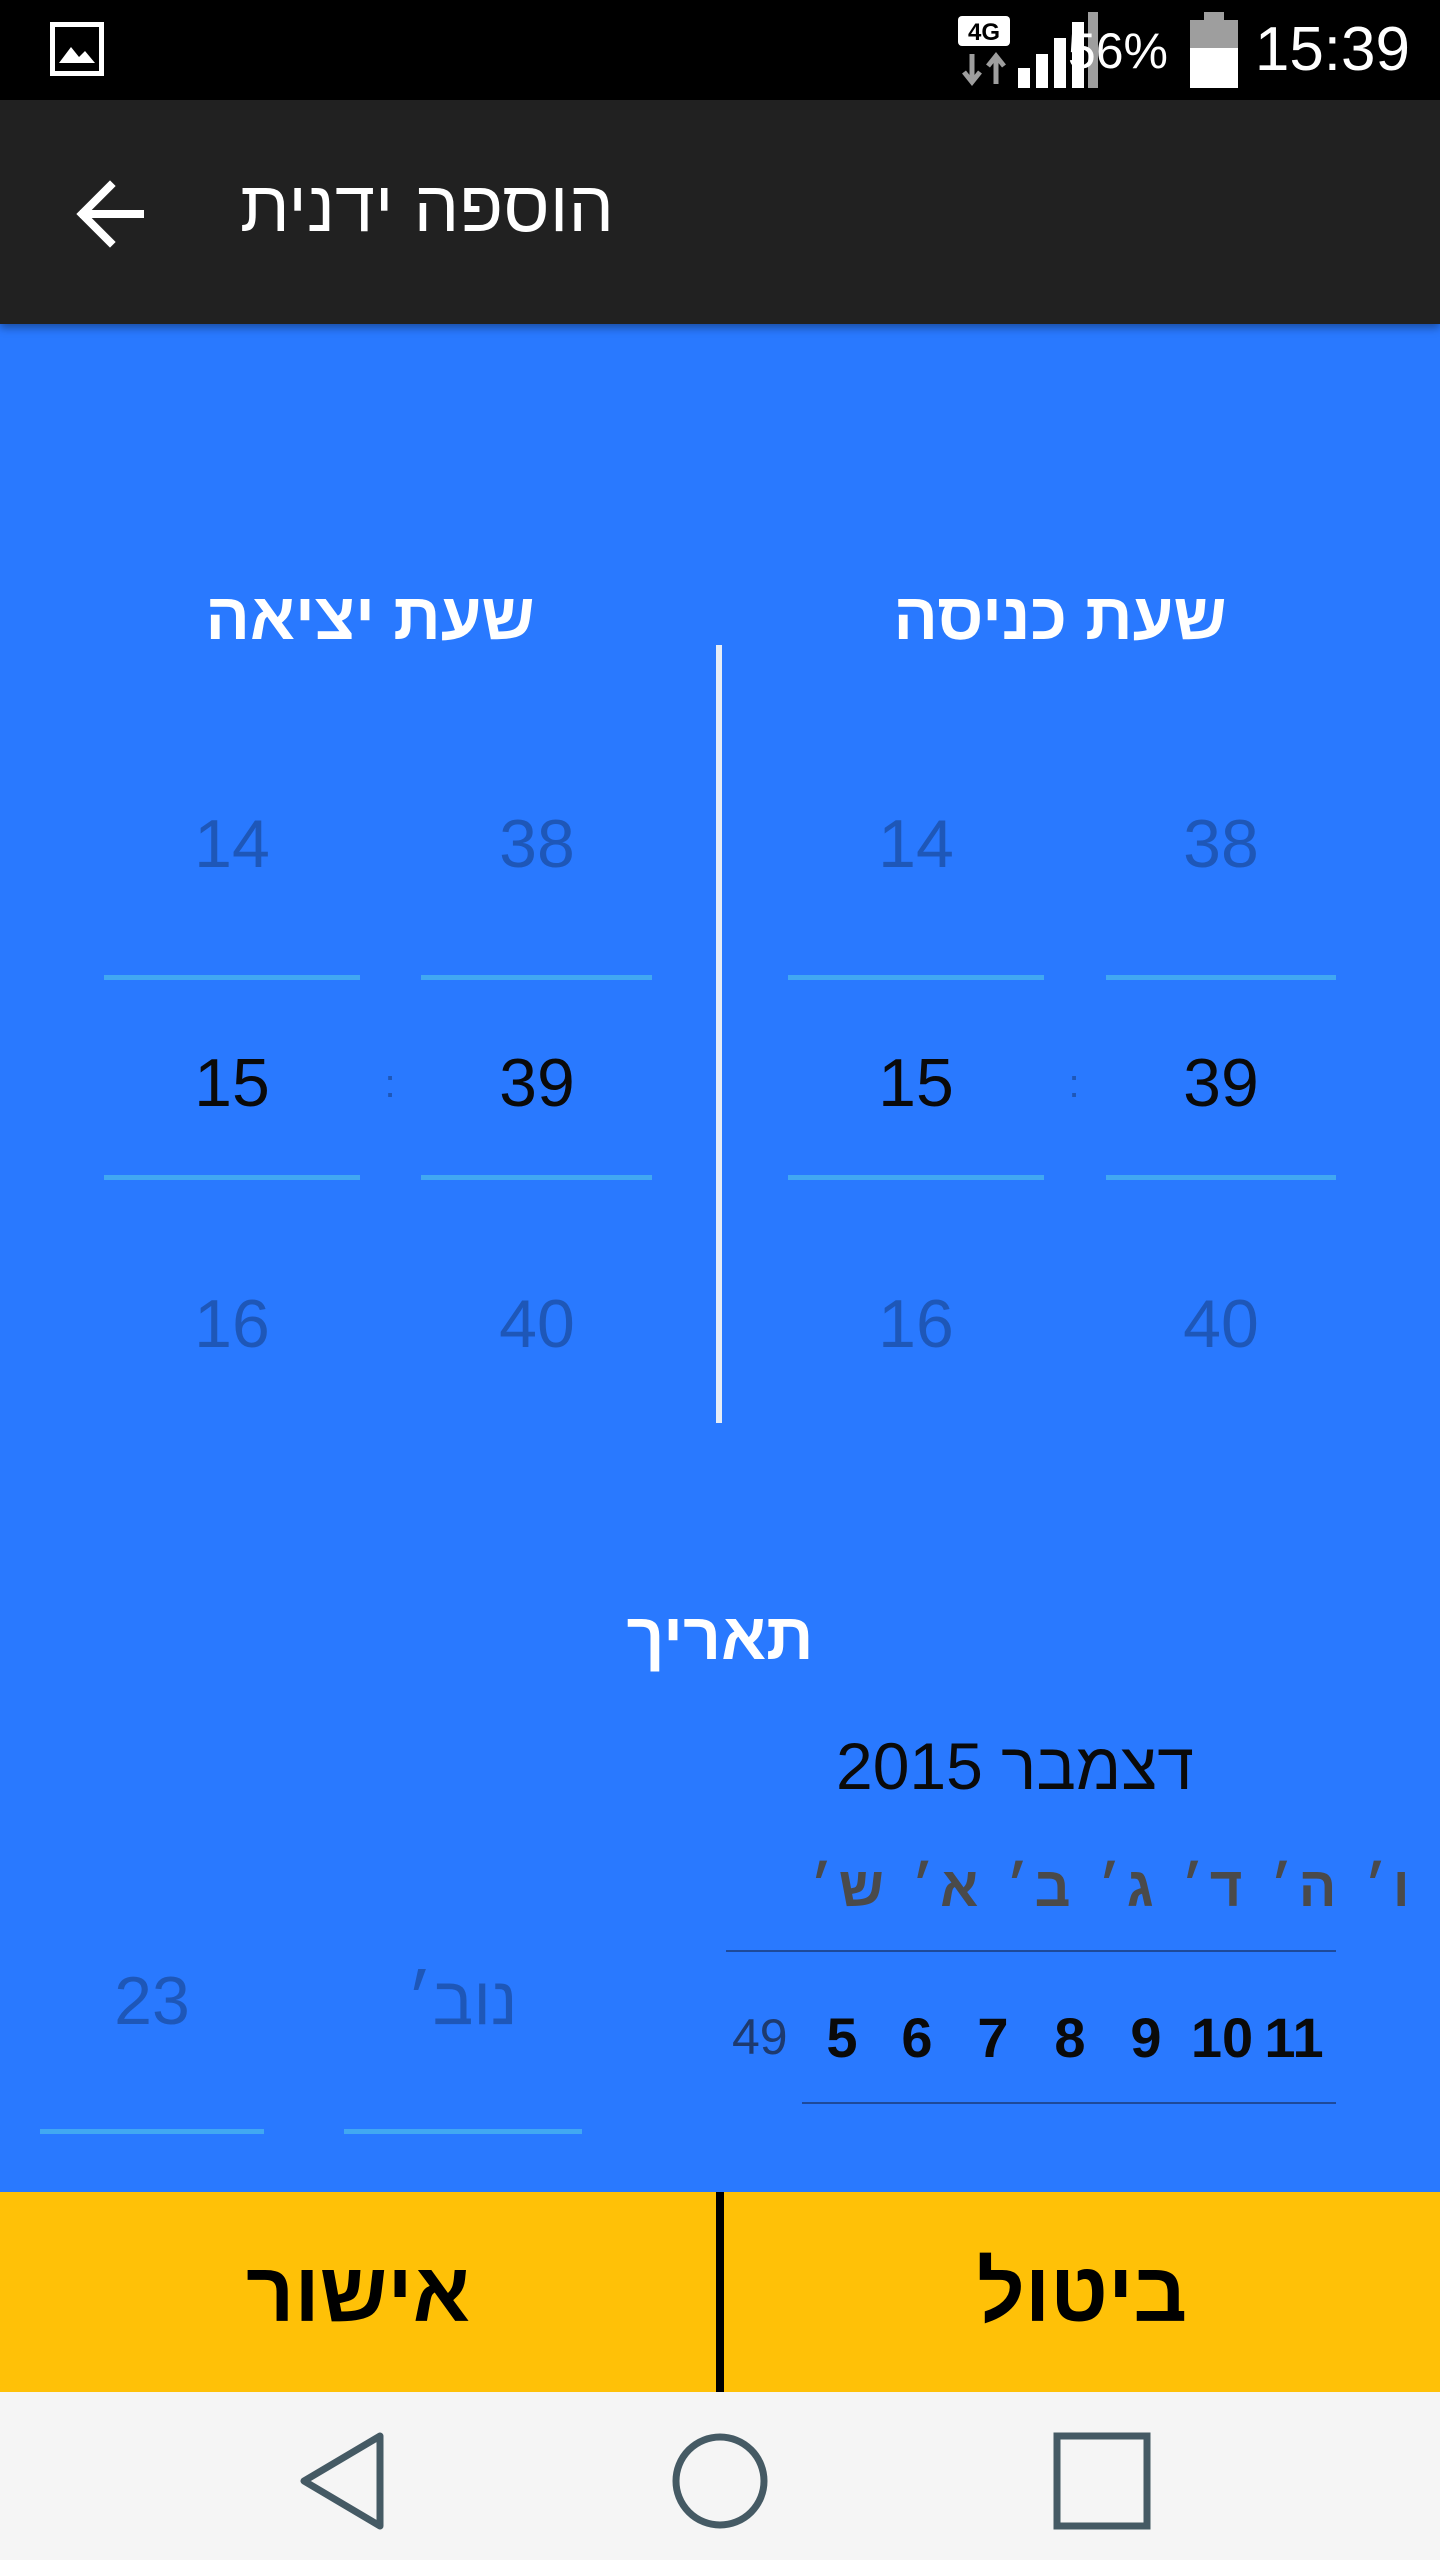 Image resolution: width=1440 pixels, height=2560 pixels. I want to click on exit-hour-line-bottom, so click(232, 1177).